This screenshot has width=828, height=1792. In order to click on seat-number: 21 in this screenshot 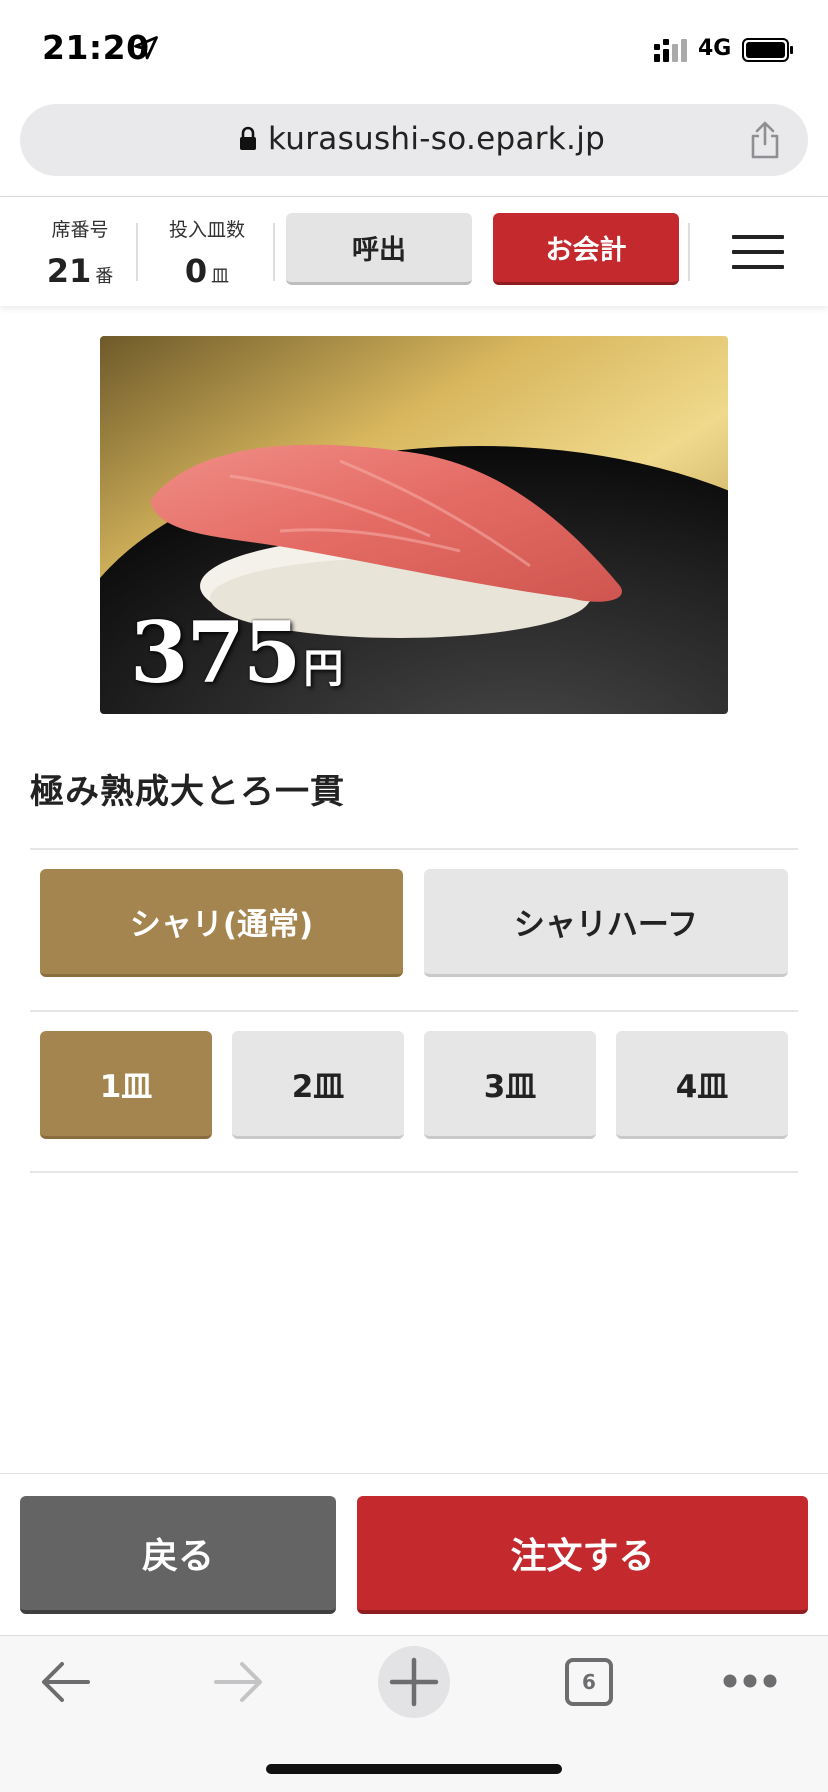, I will do `click(69, 271)`.